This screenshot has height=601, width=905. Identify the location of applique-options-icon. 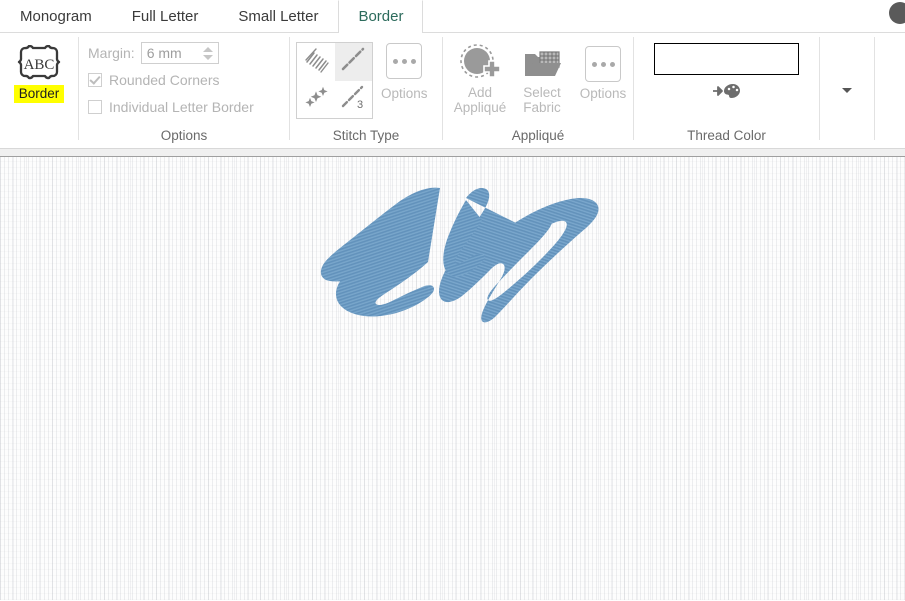
(603, 63).